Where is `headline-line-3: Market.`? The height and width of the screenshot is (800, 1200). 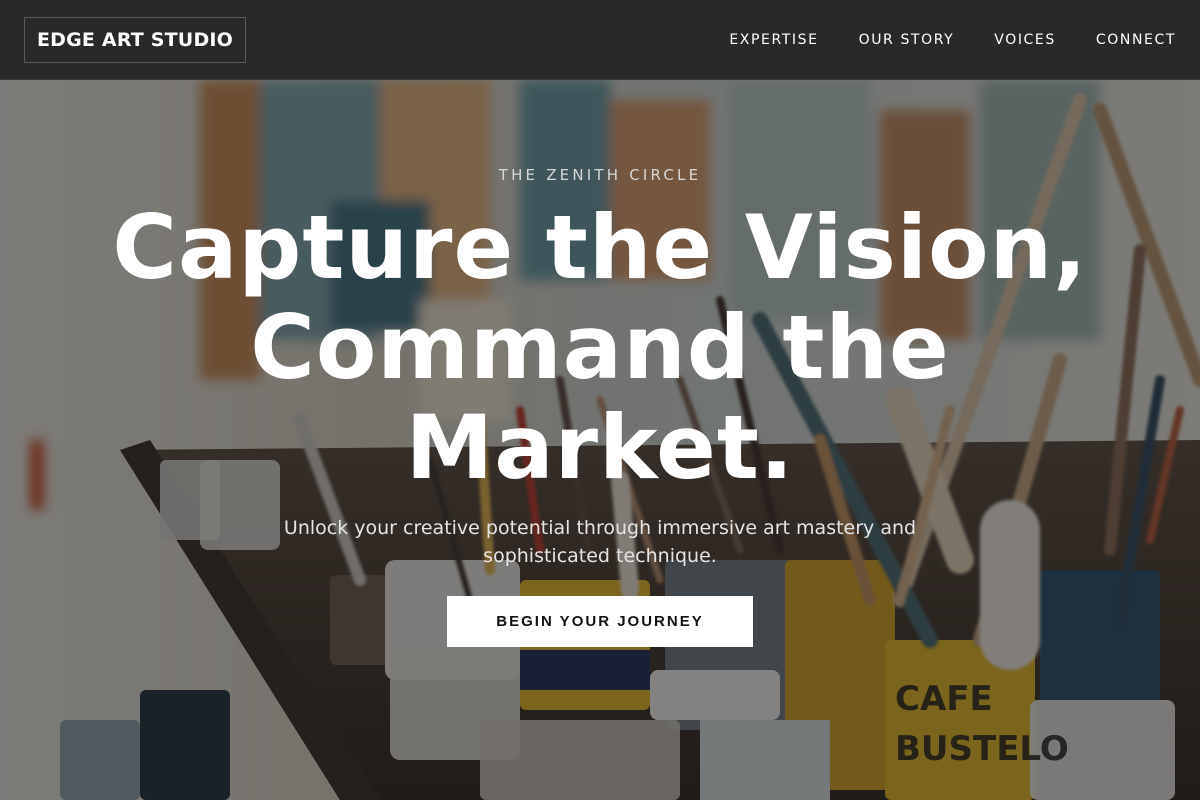 headline-line-3: Market. is located at coordinates (600, 447).